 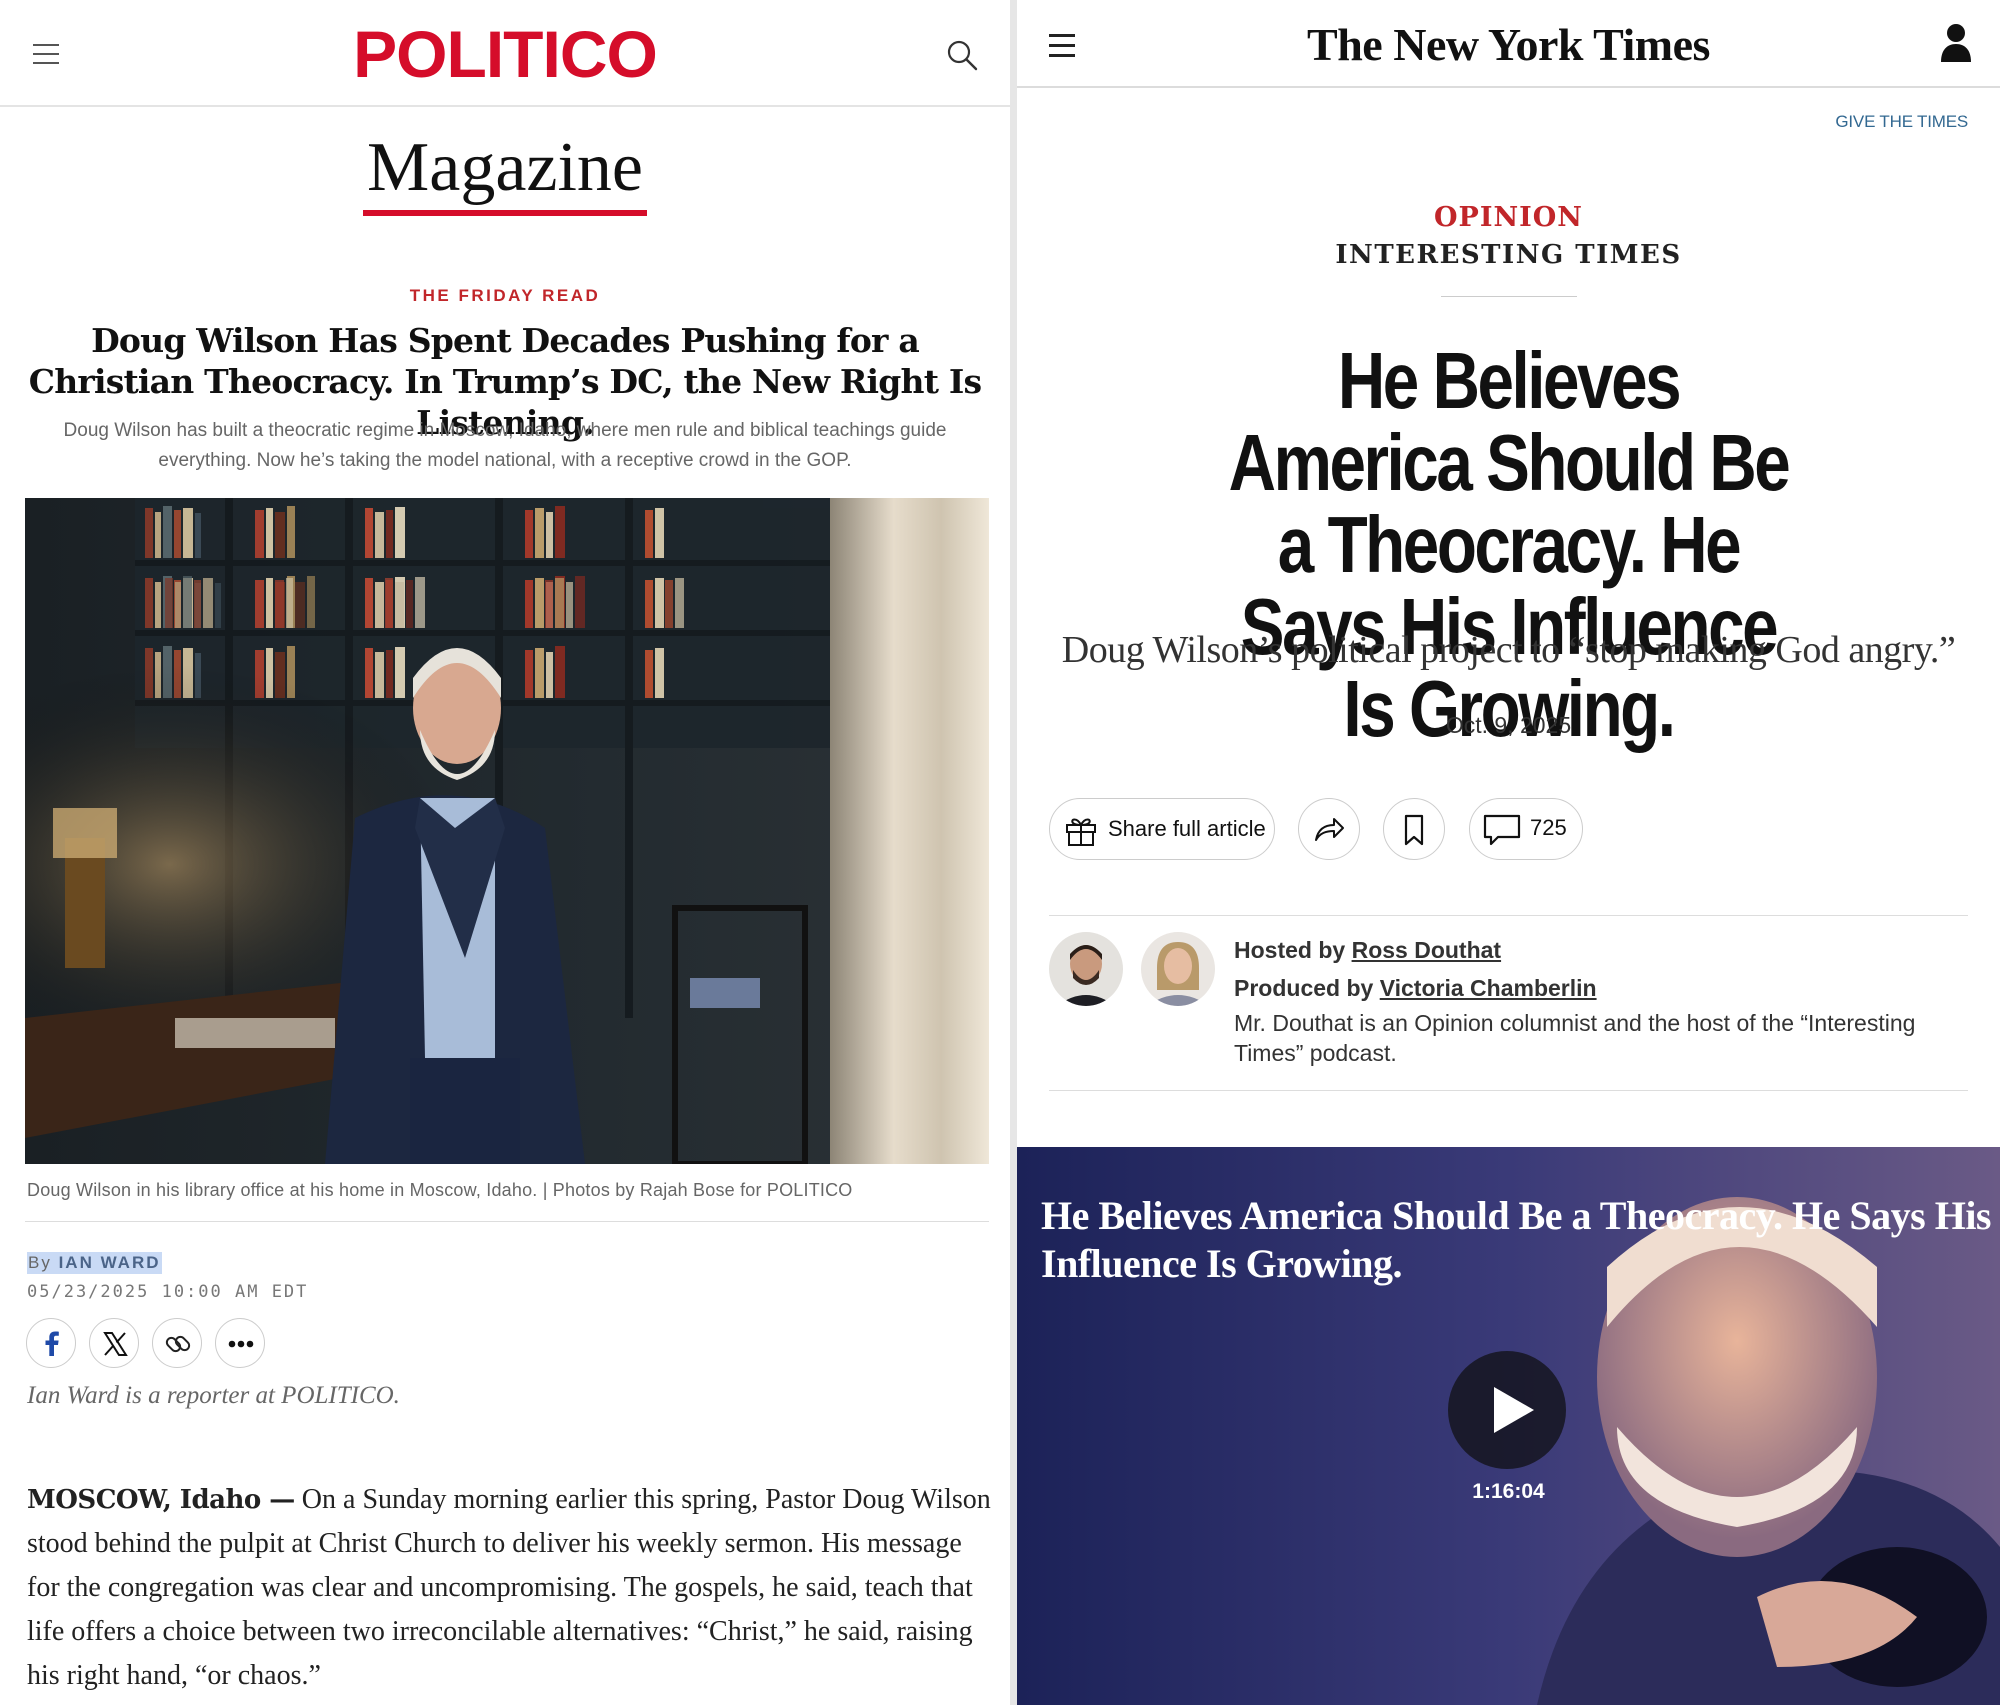 I want to click on section-title: Magazine, so click(x=505, y=172).